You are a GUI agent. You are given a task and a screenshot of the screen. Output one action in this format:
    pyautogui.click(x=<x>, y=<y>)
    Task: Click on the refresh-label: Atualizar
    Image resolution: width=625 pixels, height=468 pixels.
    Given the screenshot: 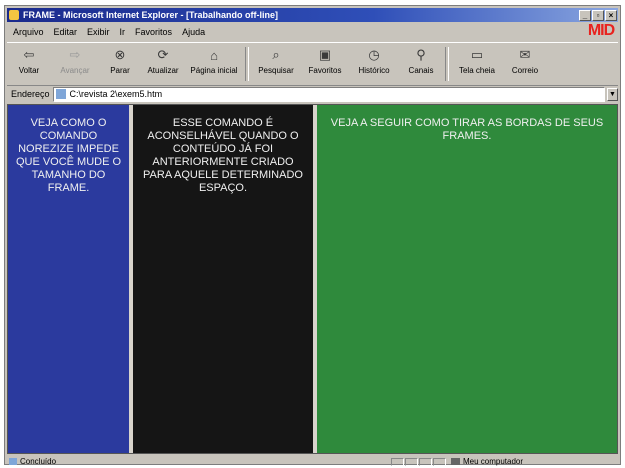 What is the action you would take?
    pyautogui.click(x=163, y=70)
    